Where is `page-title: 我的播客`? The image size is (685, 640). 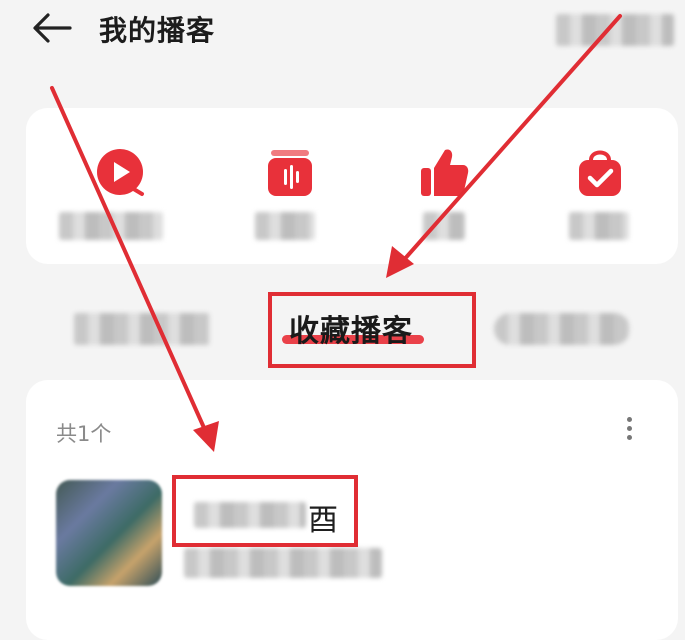
page-title: 我的播客 is located at coordinates (157, 30).